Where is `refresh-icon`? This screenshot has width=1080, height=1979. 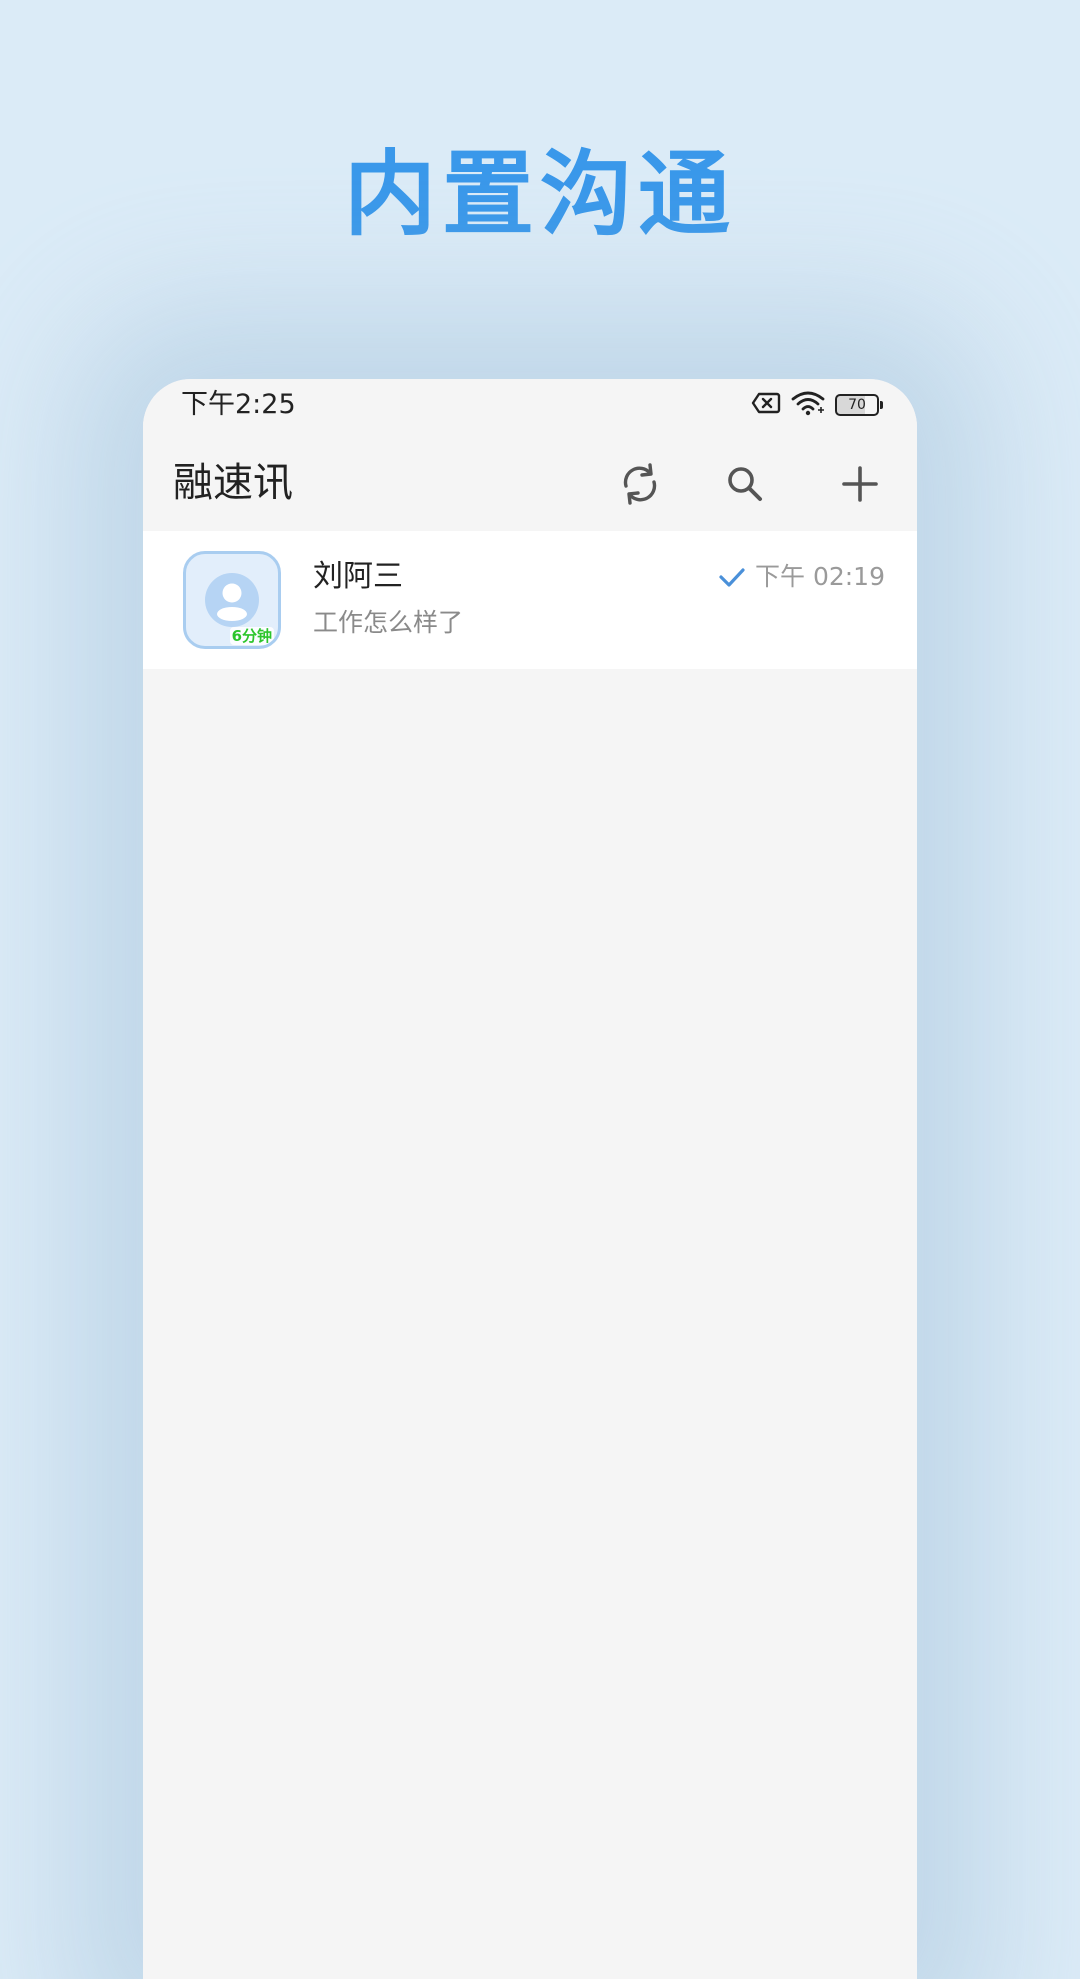 refresh-icon is located at coordinates (640, 484).